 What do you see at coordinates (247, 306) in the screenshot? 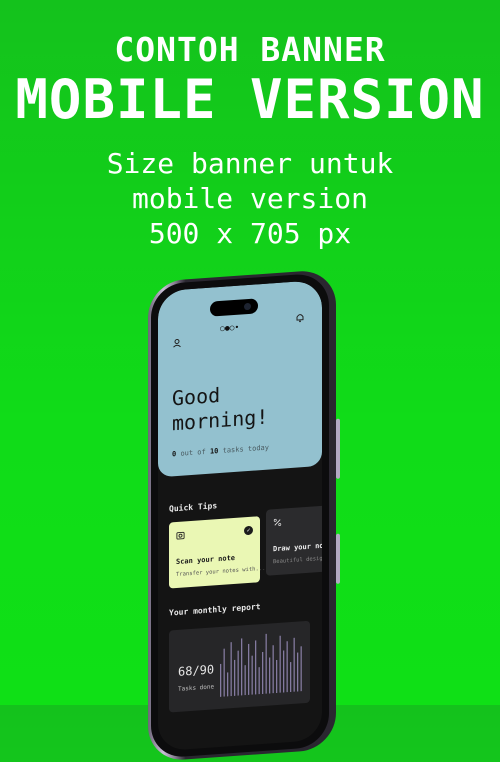
I see `camera-icon` at bounding box center [247, 306].